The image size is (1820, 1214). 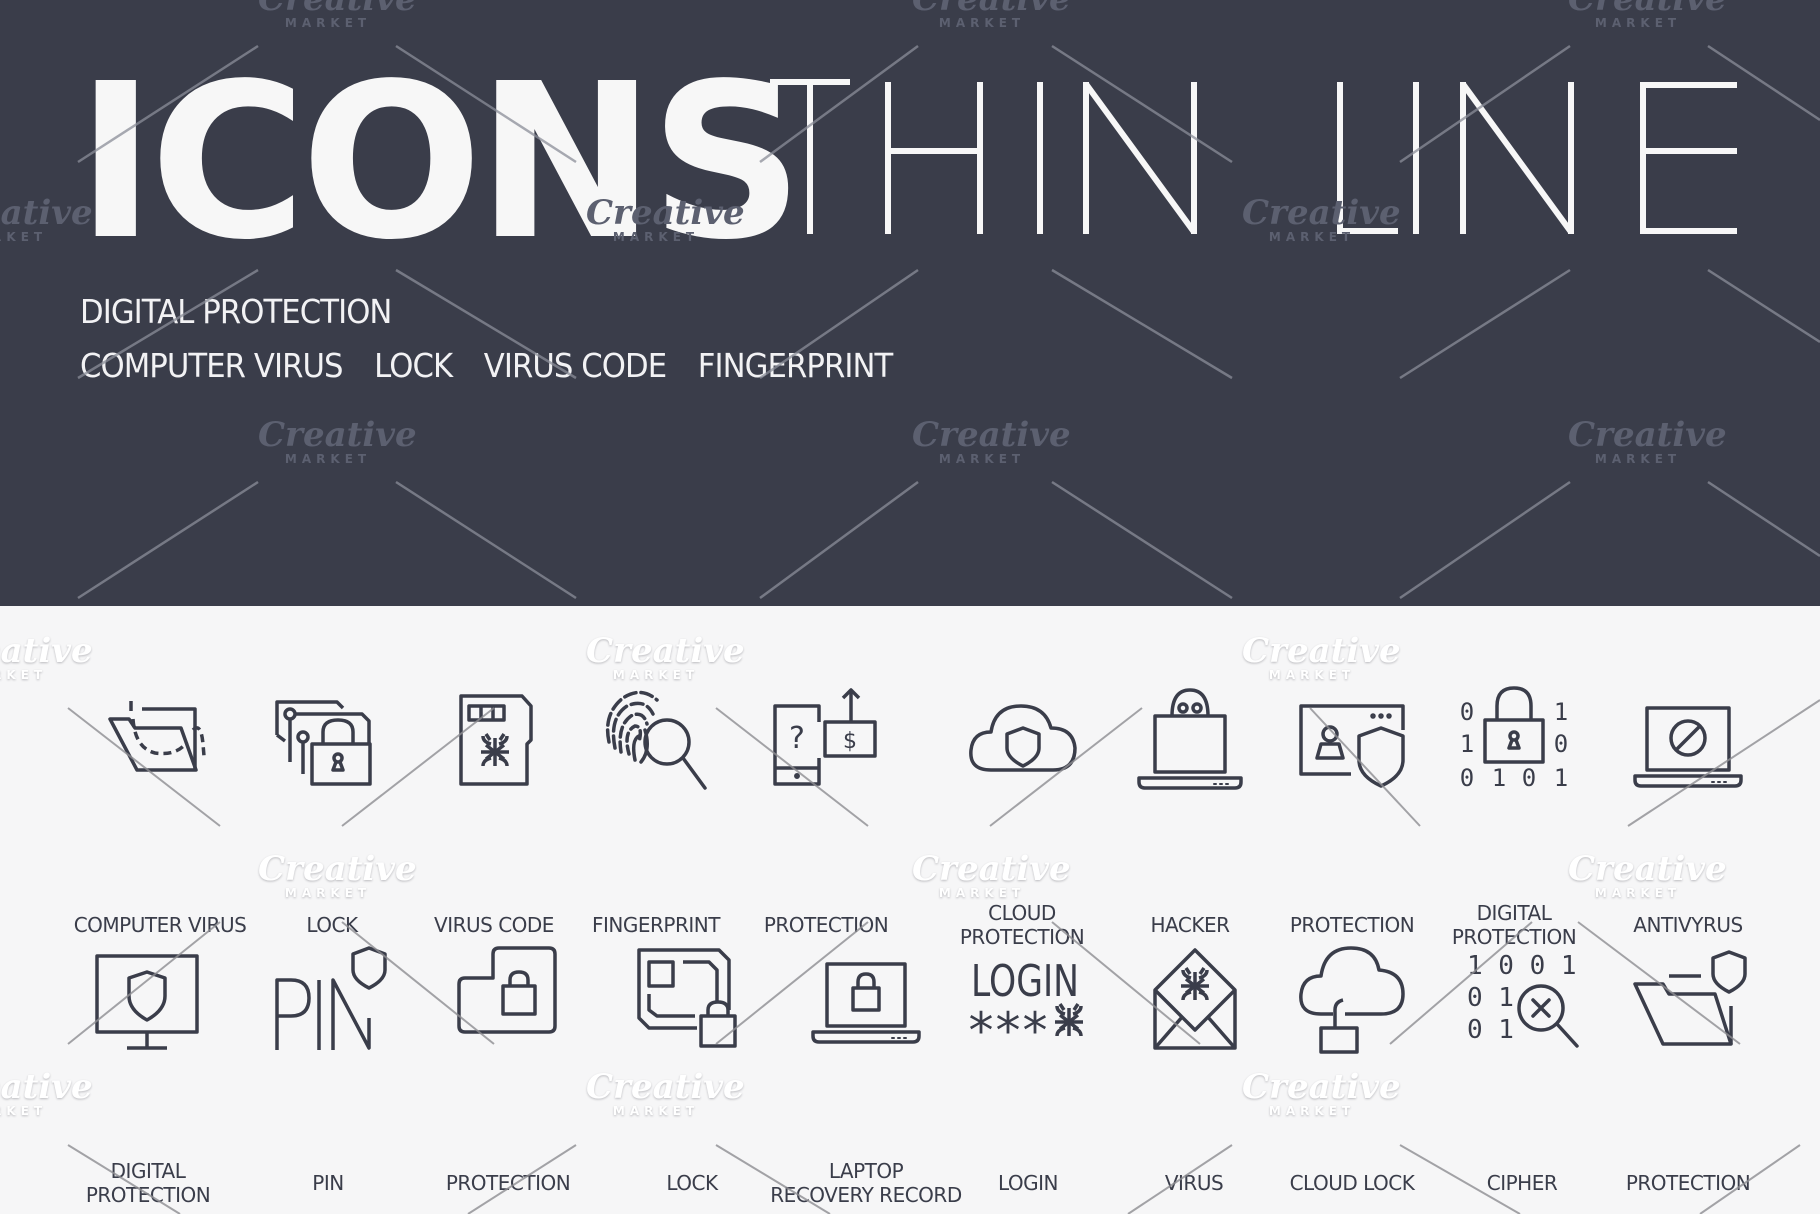 What do you see at coordinates (1253, 156) in the screenshot?
I see `title-thin-lettering` at bounding box center [1253, 156].